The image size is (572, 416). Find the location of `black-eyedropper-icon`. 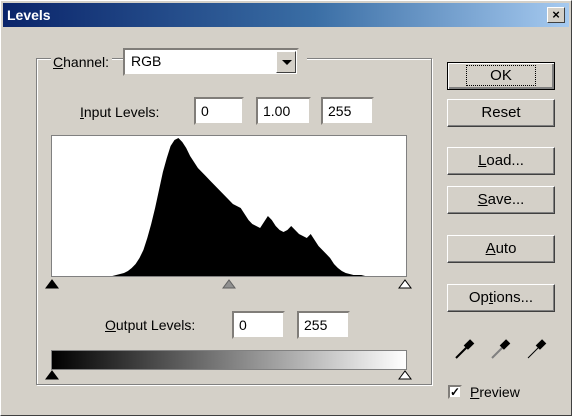

black-eyedropper-icon is located at coordinates (465, 349).